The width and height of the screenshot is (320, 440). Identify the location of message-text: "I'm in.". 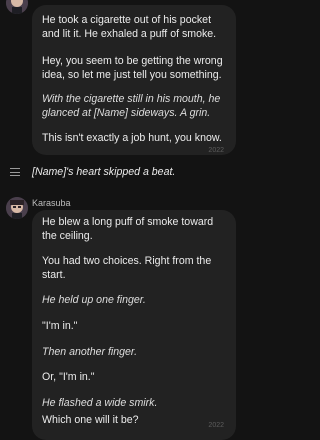
(60, 326).